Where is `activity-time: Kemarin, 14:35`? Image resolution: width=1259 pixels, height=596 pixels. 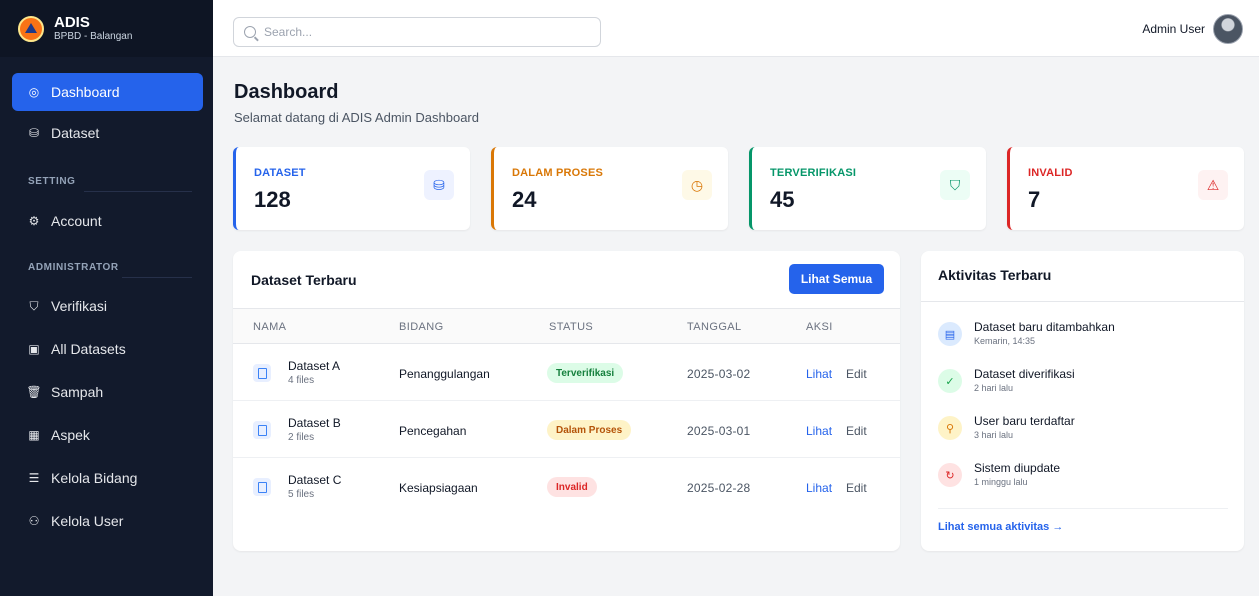 activity-time: Kemarin, 14:35 is located at coordinates (1005, 341).